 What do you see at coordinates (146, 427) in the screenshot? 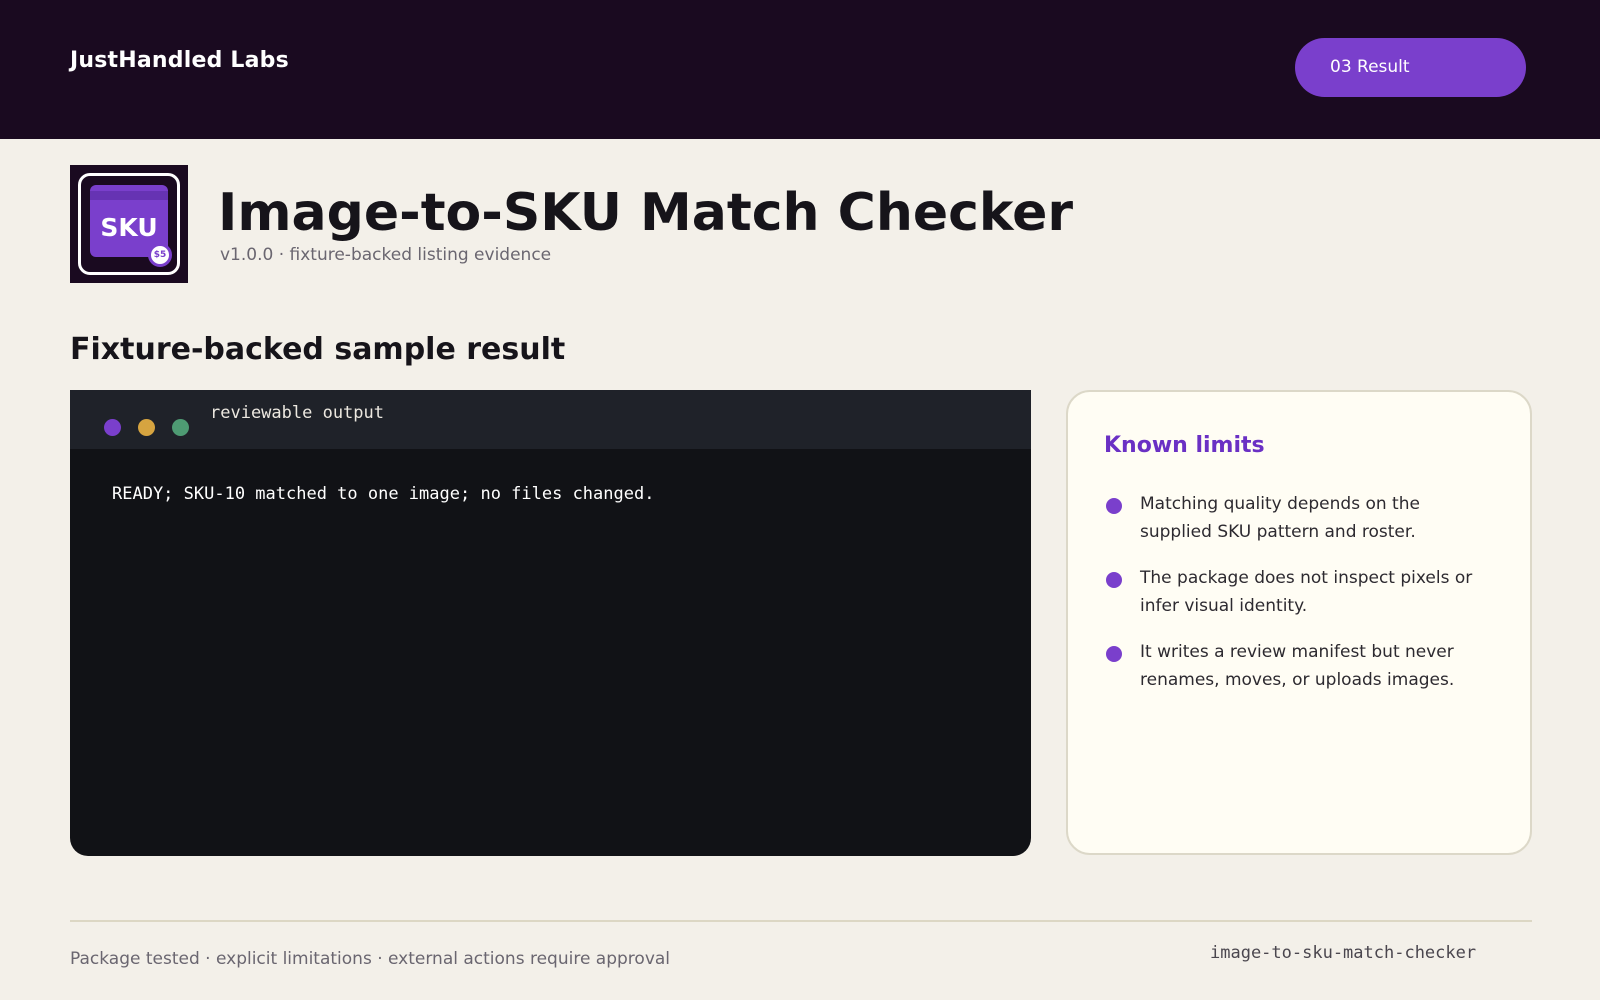
I see `yellow-dot-icon` at bounding box center [146, 427].